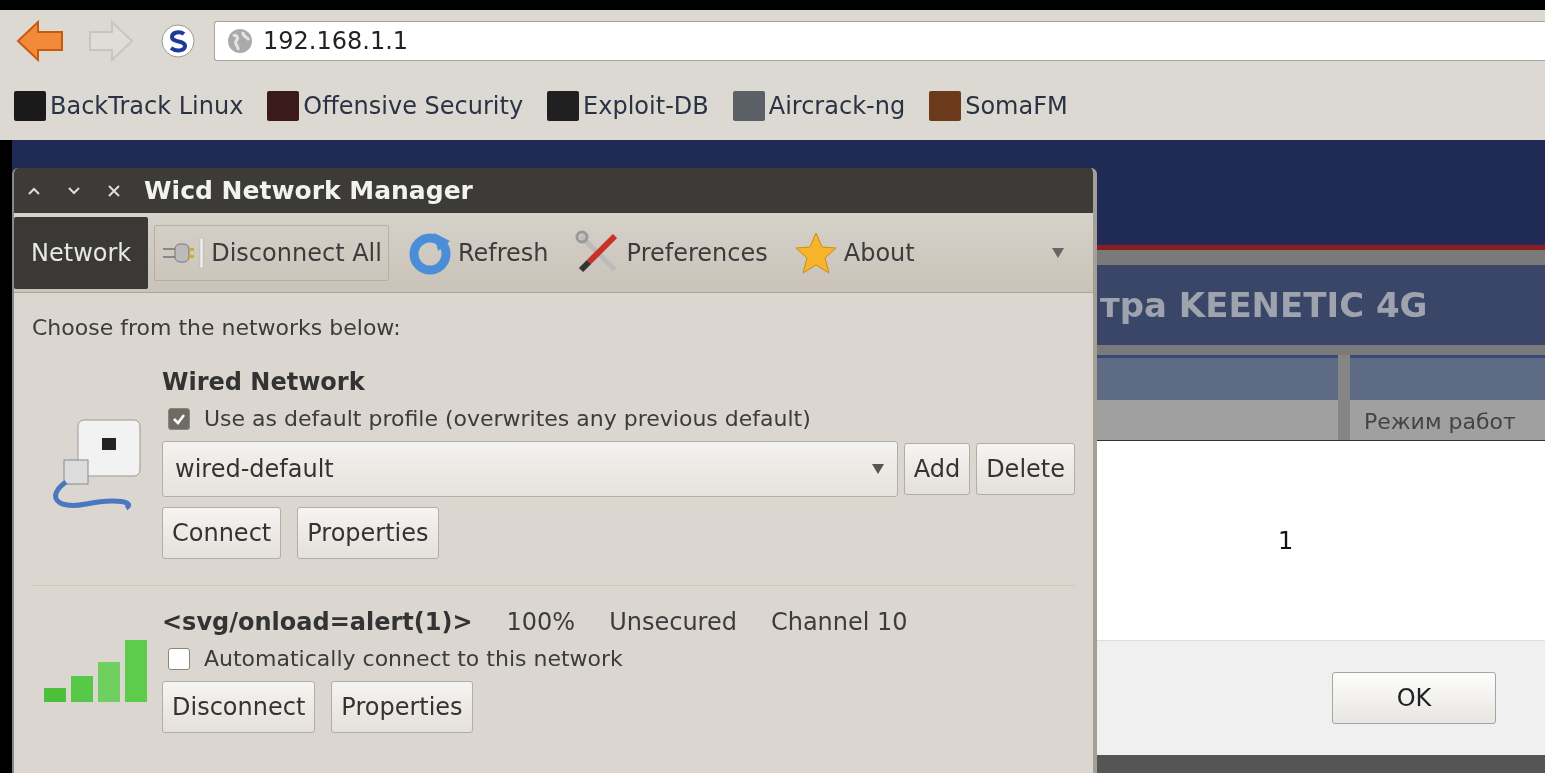 The width and height of the screenshot is (1545, 773). Describe the element at coordinates (541, 622) in the screenshot. I see `signal-strength: 100%` at that location.